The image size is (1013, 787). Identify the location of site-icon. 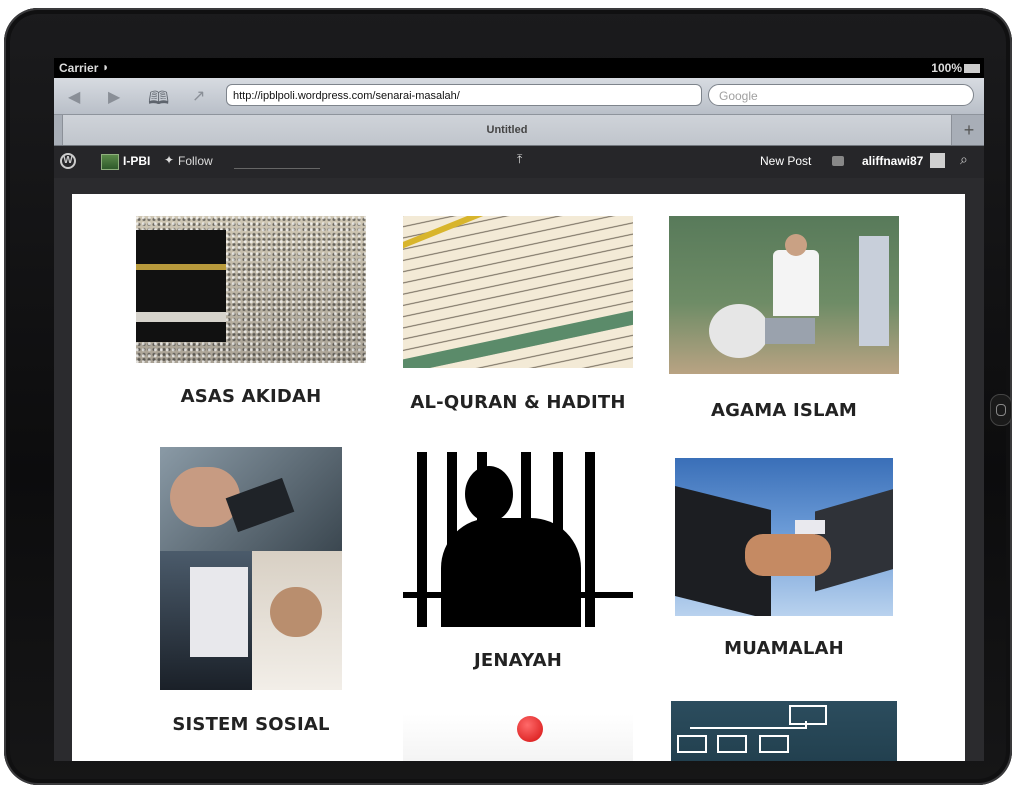
(110, 162).